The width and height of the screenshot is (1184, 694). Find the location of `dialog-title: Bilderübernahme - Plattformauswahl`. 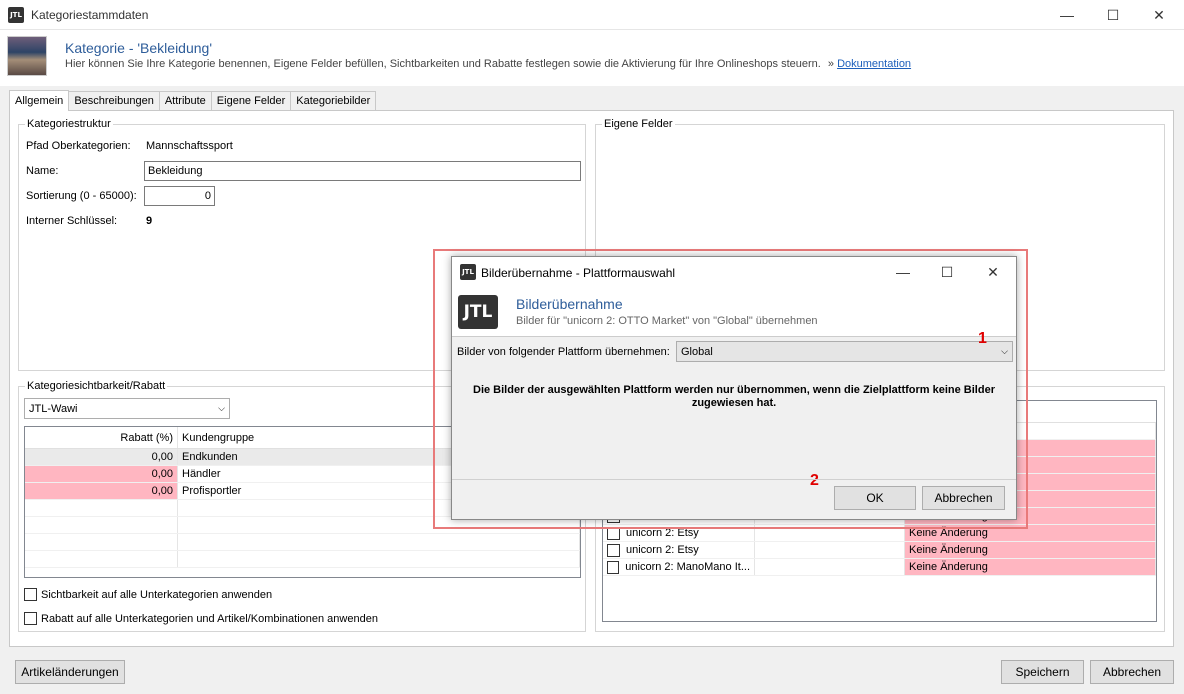

dialog-title: Bilderübernahme - Plattformauswahl is located at coordinates (578, 273).